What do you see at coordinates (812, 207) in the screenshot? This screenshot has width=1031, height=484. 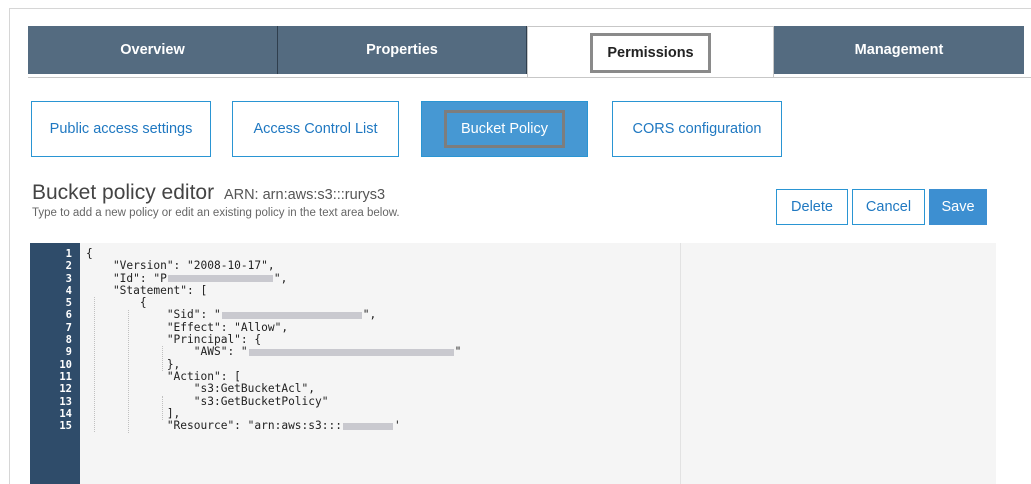 I see `delete-button: Delete` at bounding box center [812, 207].